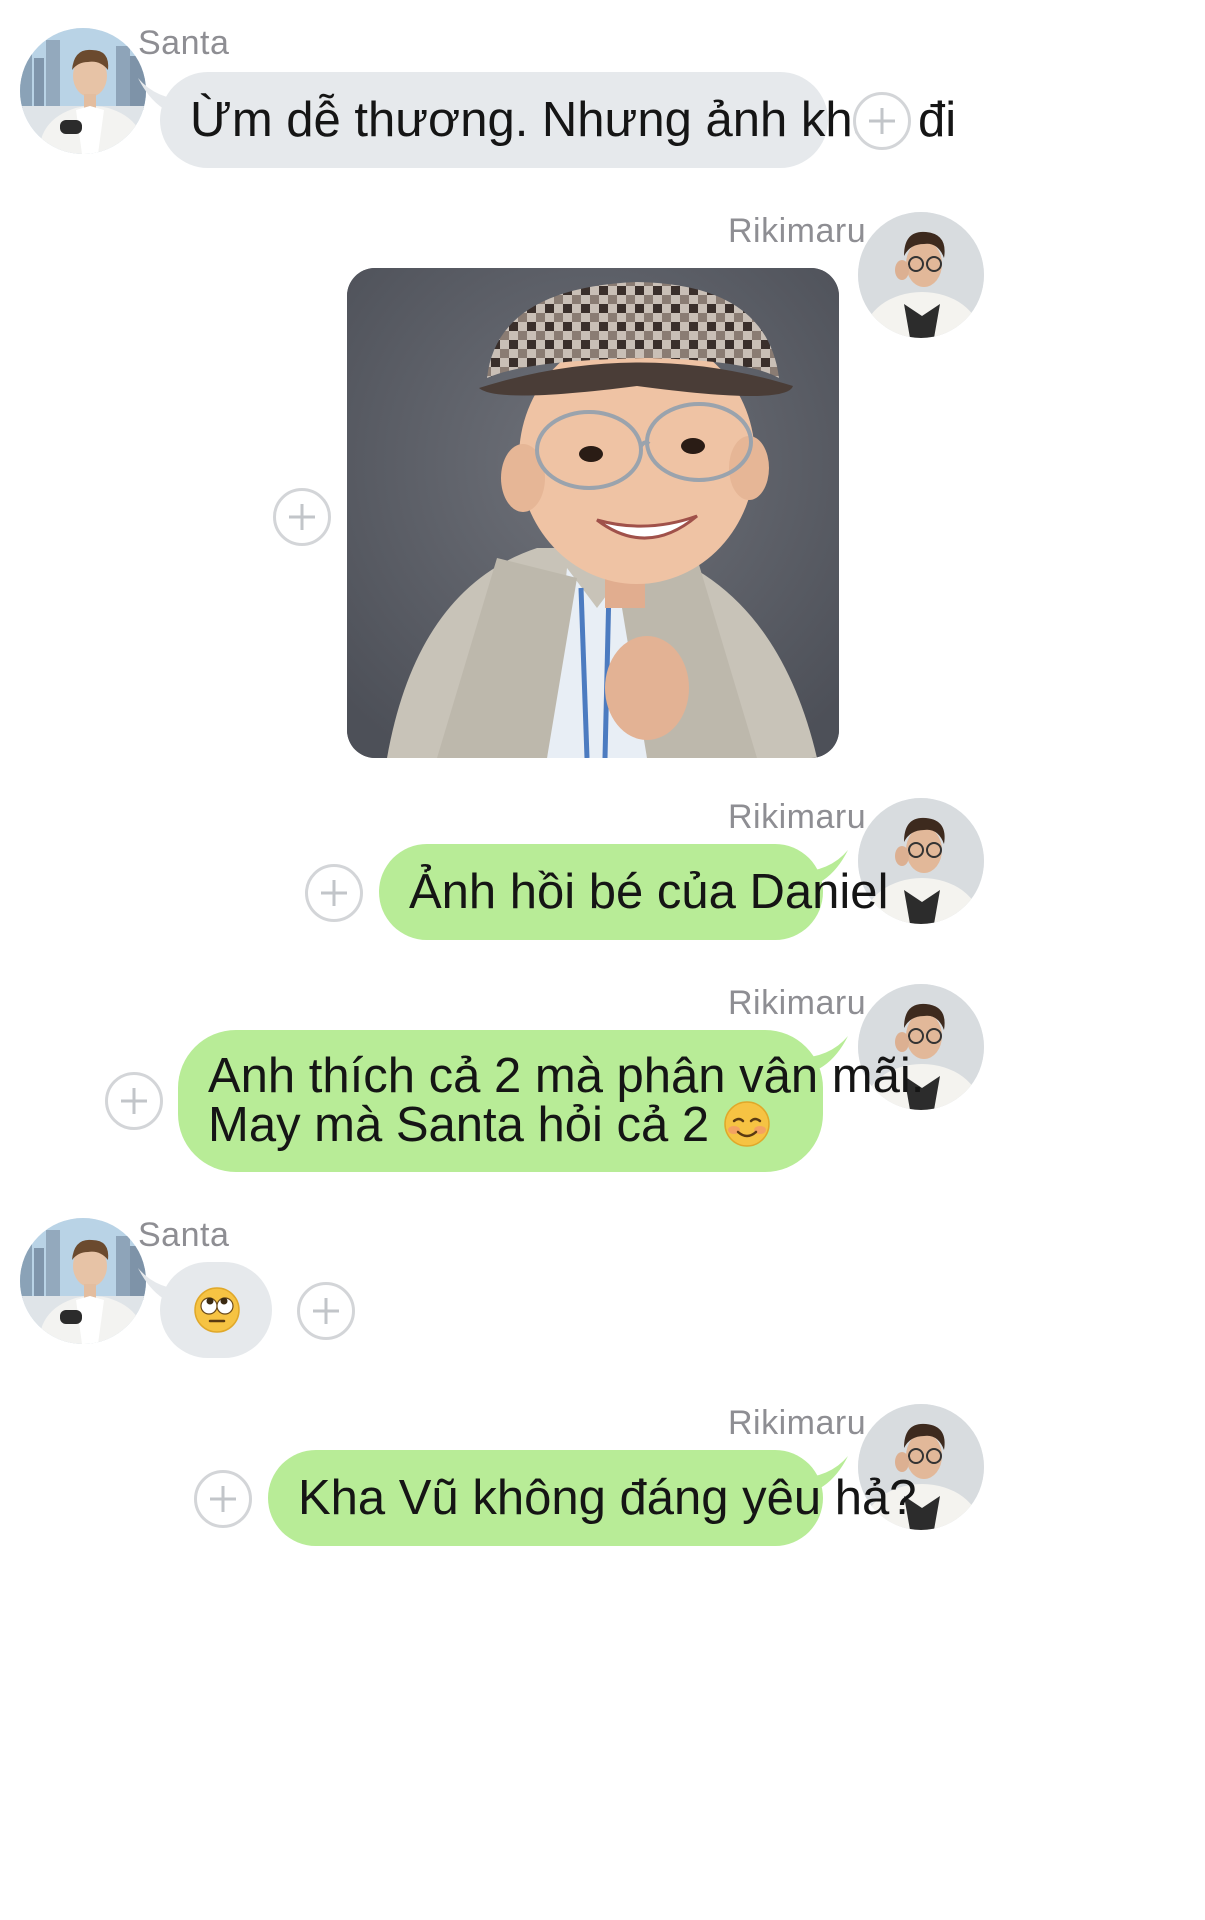 The image size is (1205, 1920). Describe the element at coordinates (747, 1128) in the screenshot. I see `smiling-face-icon` at that location.